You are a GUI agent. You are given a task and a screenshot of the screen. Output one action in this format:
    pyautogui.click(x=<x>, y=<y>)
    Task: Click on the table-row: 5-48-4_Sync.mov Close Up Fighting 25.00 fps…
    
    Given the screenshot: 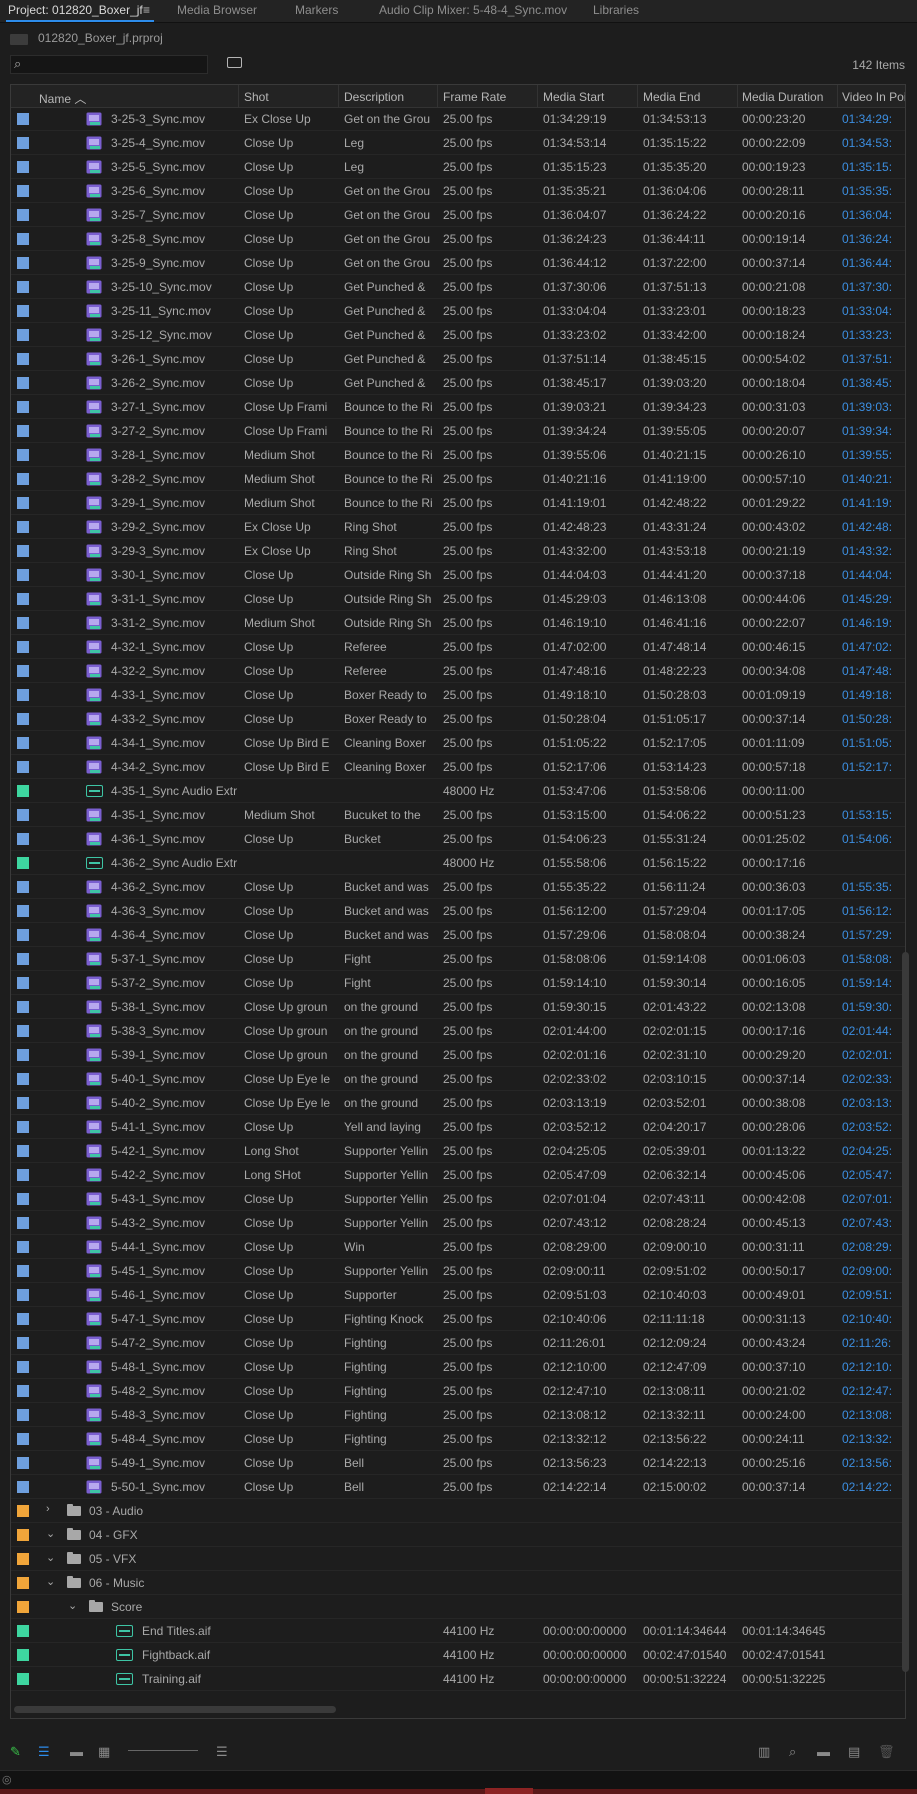 What is the action you would take?
    pyautogui.click(x=458, y=1439)
    